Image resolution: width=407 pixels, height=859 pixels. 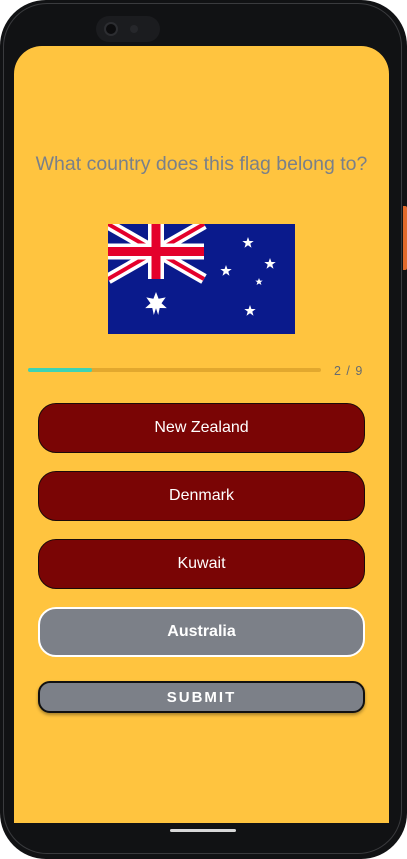 What do you see at coordinates (405, 238) in the screenshot?
I see `power-button` at bounding box center [405, 238].